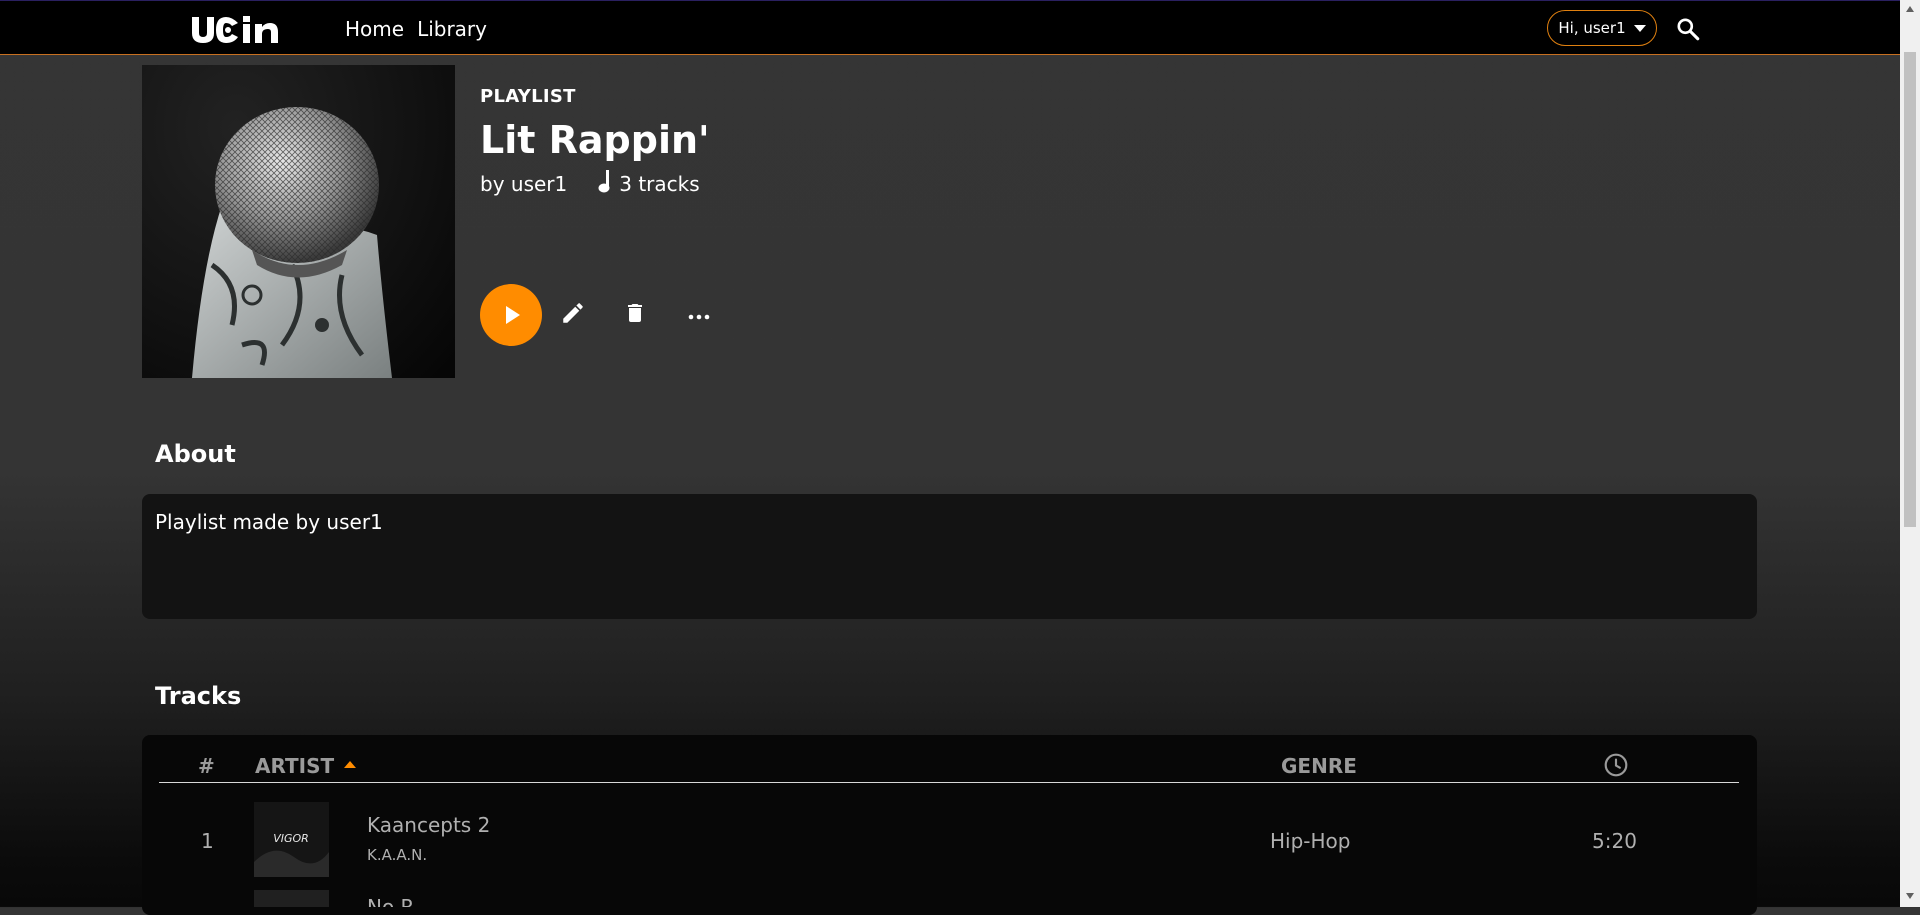 This screenshot has width=1920, height=915. I want to click on track-artist: K.A.A.N., so click(397, 855).